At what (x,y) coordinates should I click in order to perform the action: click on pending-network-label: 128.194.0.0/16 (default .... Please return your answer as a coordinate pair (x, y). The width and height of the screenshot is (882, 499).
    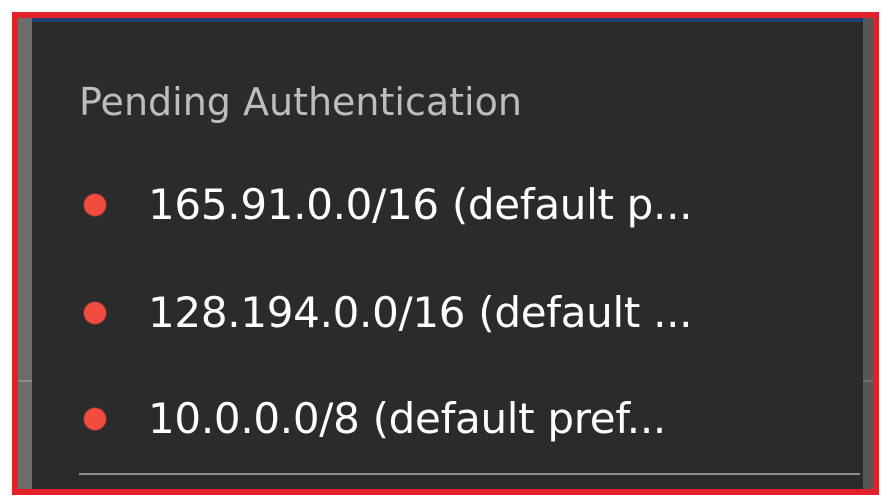
    Looking at the image, I should click on (420, 312).